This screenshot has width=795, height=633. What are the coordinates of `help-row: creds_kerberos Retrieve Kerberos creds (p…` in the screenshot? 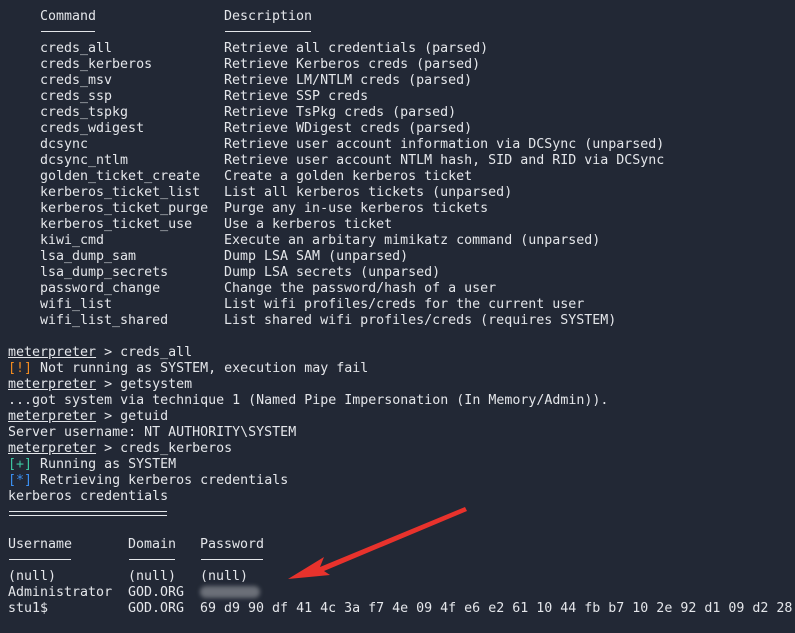 It's located at (397, 65).